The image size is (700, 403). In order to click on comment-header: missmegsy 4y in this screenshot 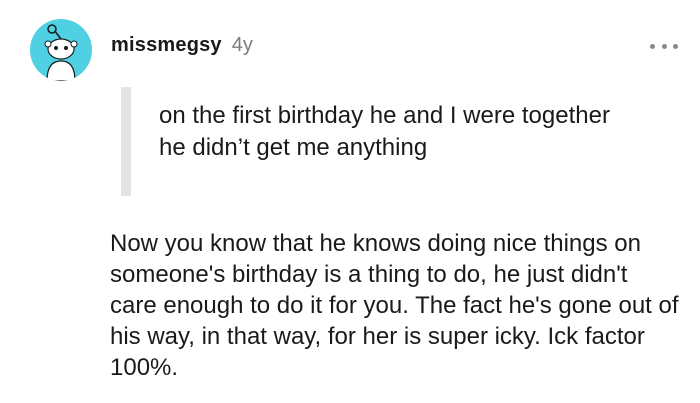, I will do `click(182, 49)`.